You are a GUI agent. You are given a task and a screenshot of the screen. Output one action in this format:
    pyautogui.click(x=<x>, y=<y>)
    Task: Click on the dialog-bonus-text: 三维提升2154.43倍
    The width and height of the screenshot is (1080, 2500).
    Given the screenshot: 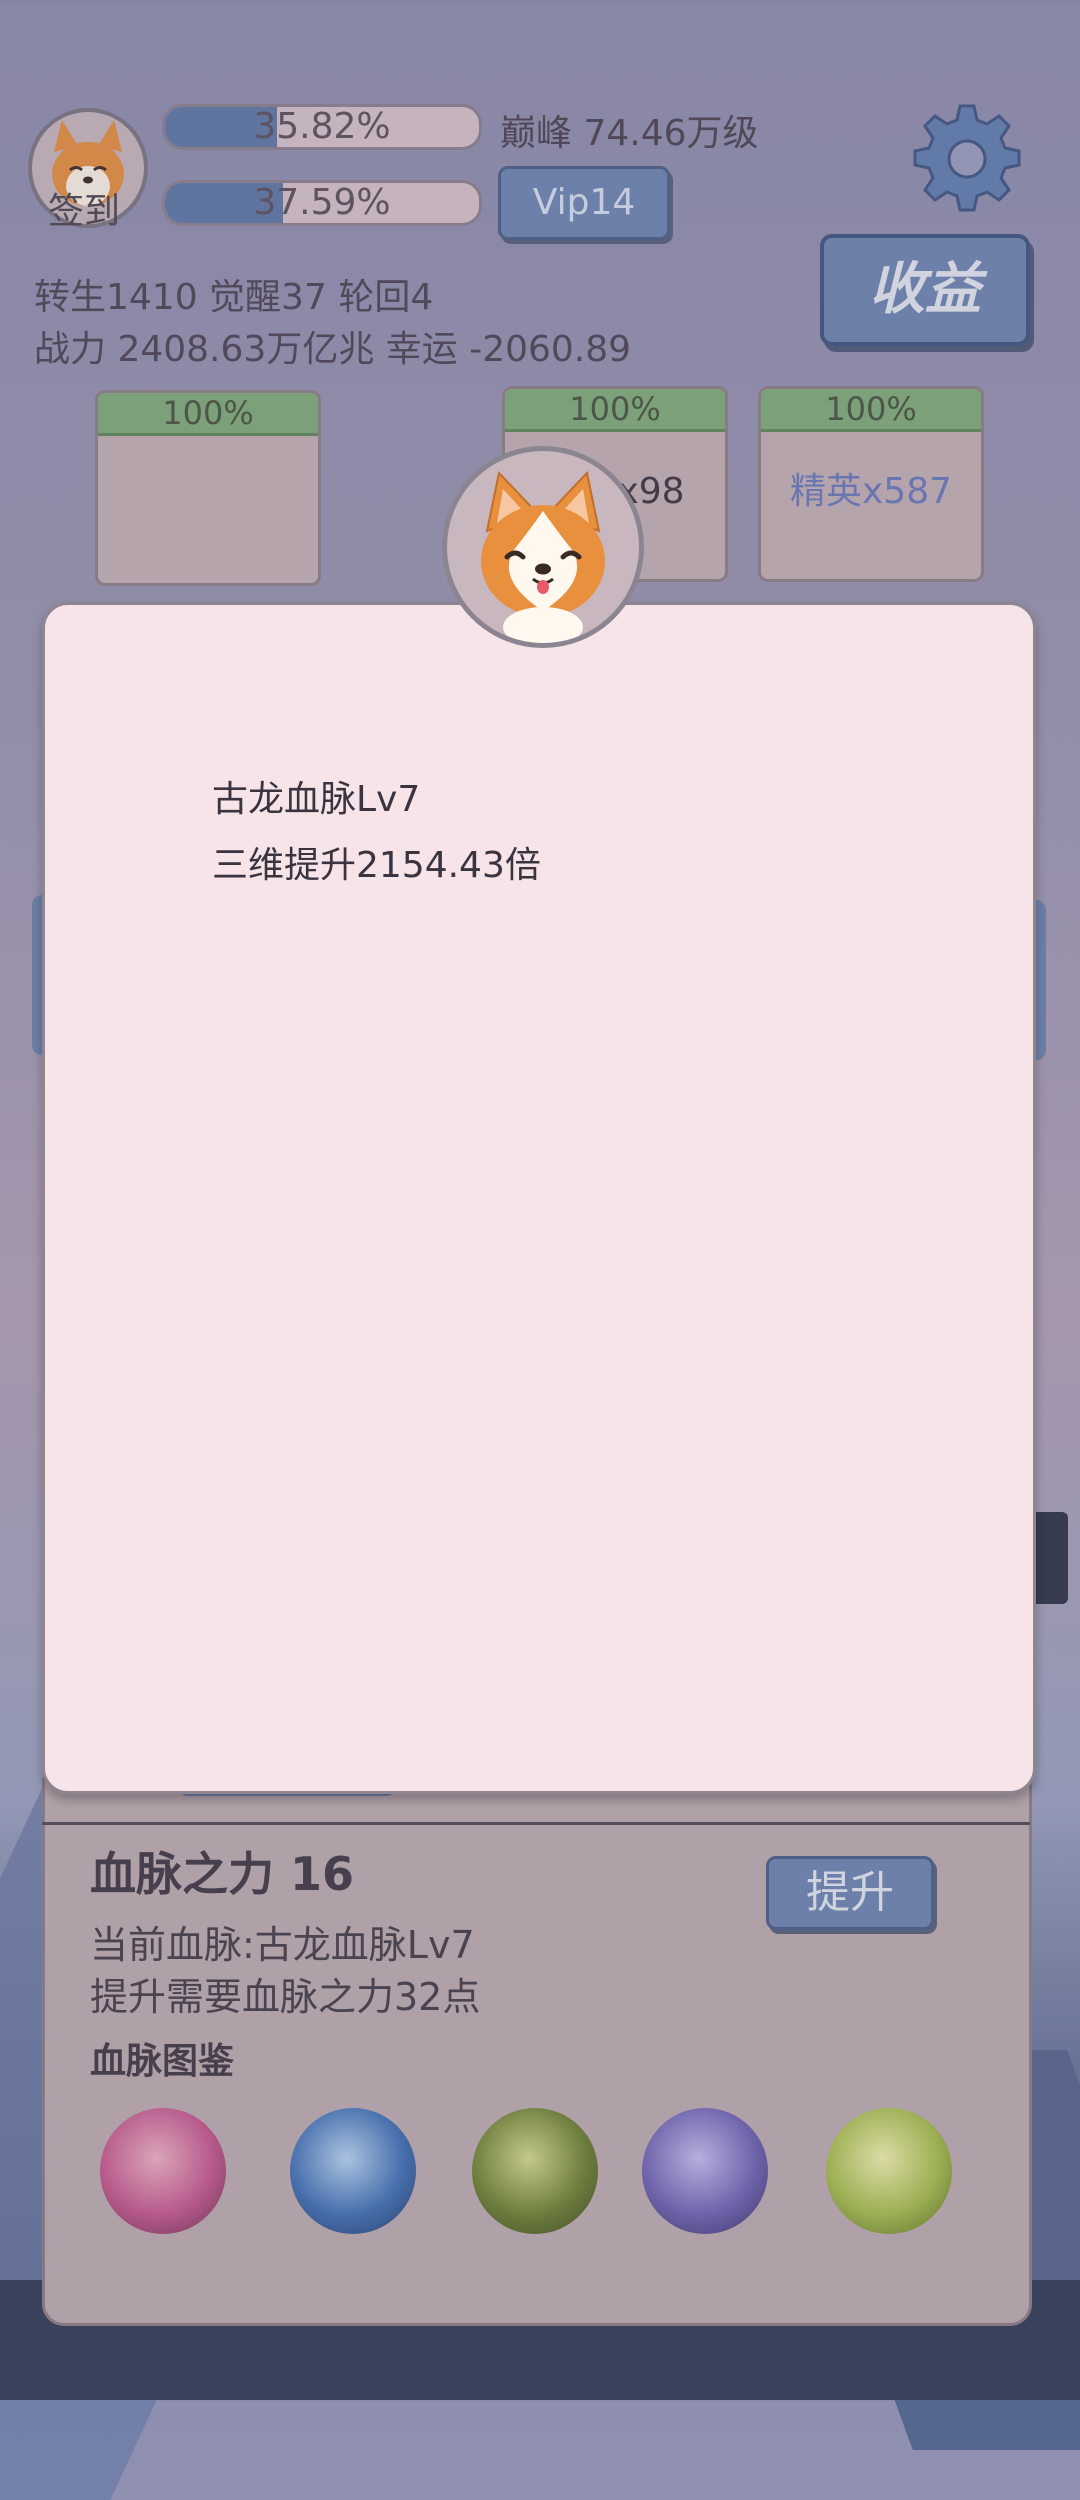 What is the action you would take?
    pyautogui.click(x=376, y=865)
    